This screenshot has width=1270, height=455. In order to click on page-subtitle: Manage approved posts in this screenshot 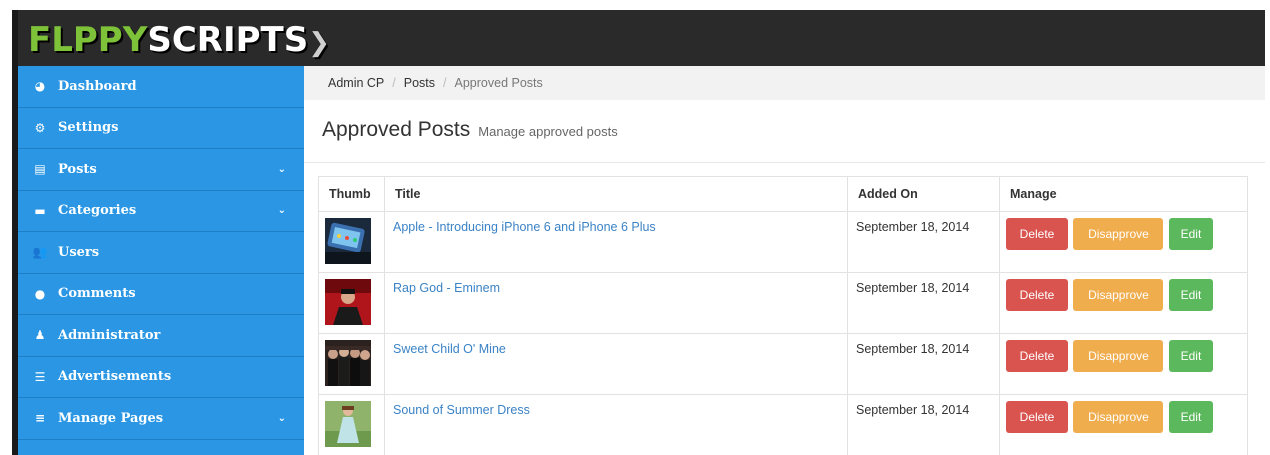, I will do `click(548, 131)`.